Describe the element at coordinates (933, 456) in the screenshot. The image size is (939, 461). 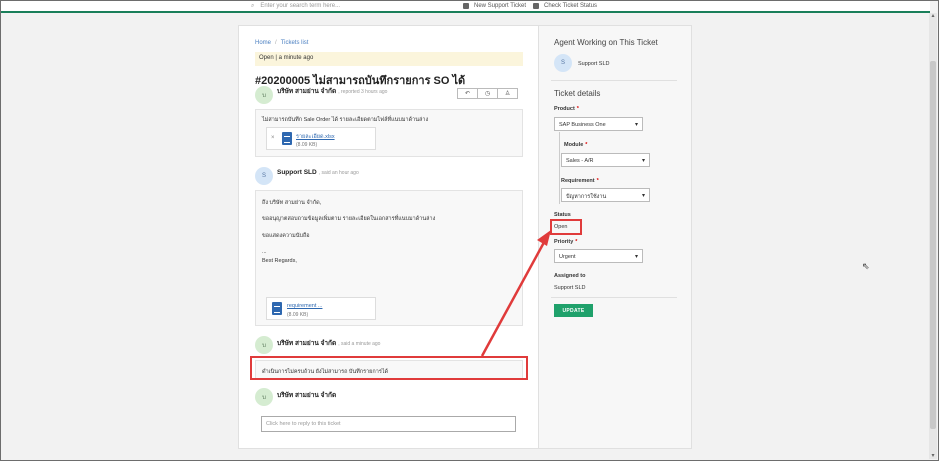
I see `scroll-down-icon: ▾` at that location.